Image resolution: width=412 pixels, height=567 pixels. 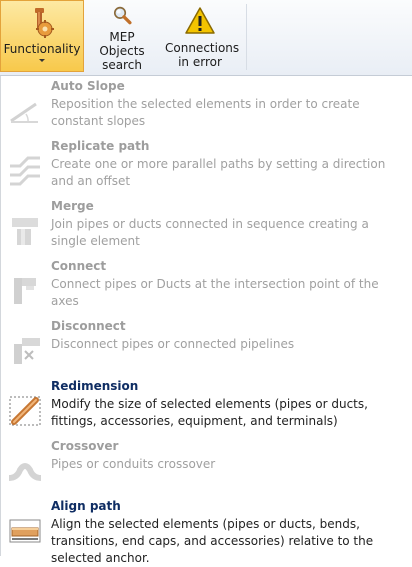 What do you see at coordinates (42, 60) in the screenshot?
I see `chevron-down-icon` at bounding box center [42, 60].